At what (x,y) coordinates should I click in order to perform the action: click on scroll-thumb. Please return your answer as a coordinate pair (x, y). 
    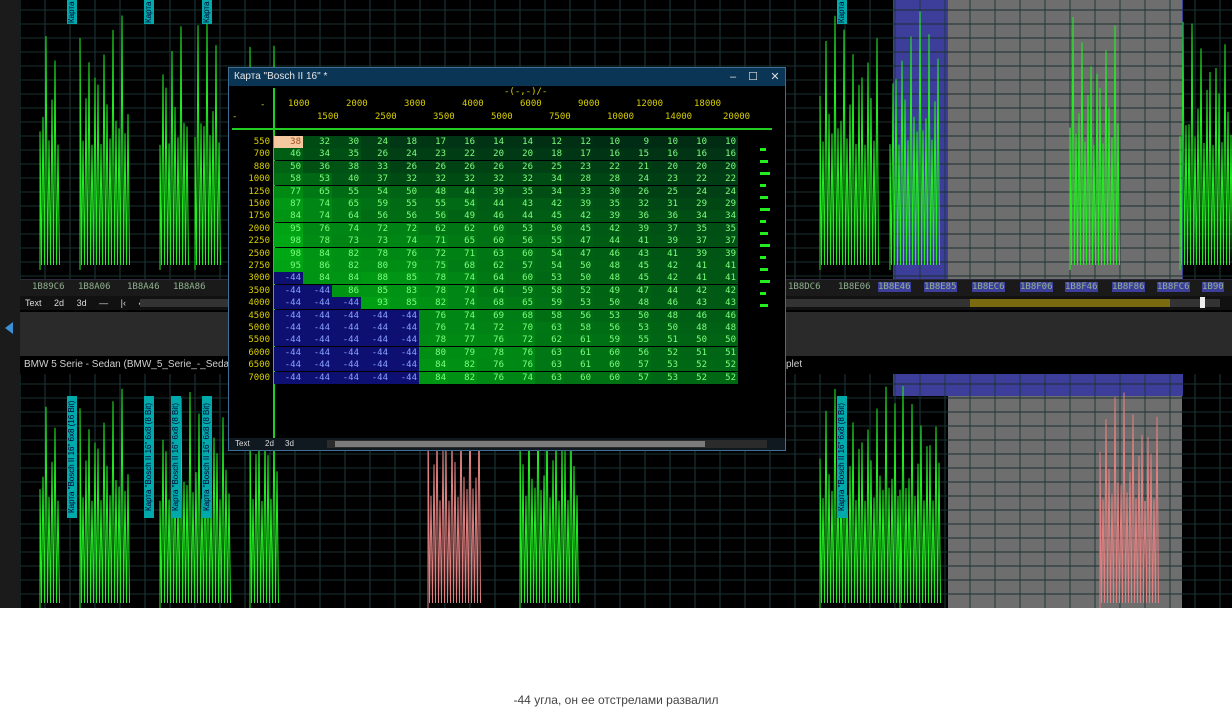
    Looking at the image, I should click on (1202, 302).